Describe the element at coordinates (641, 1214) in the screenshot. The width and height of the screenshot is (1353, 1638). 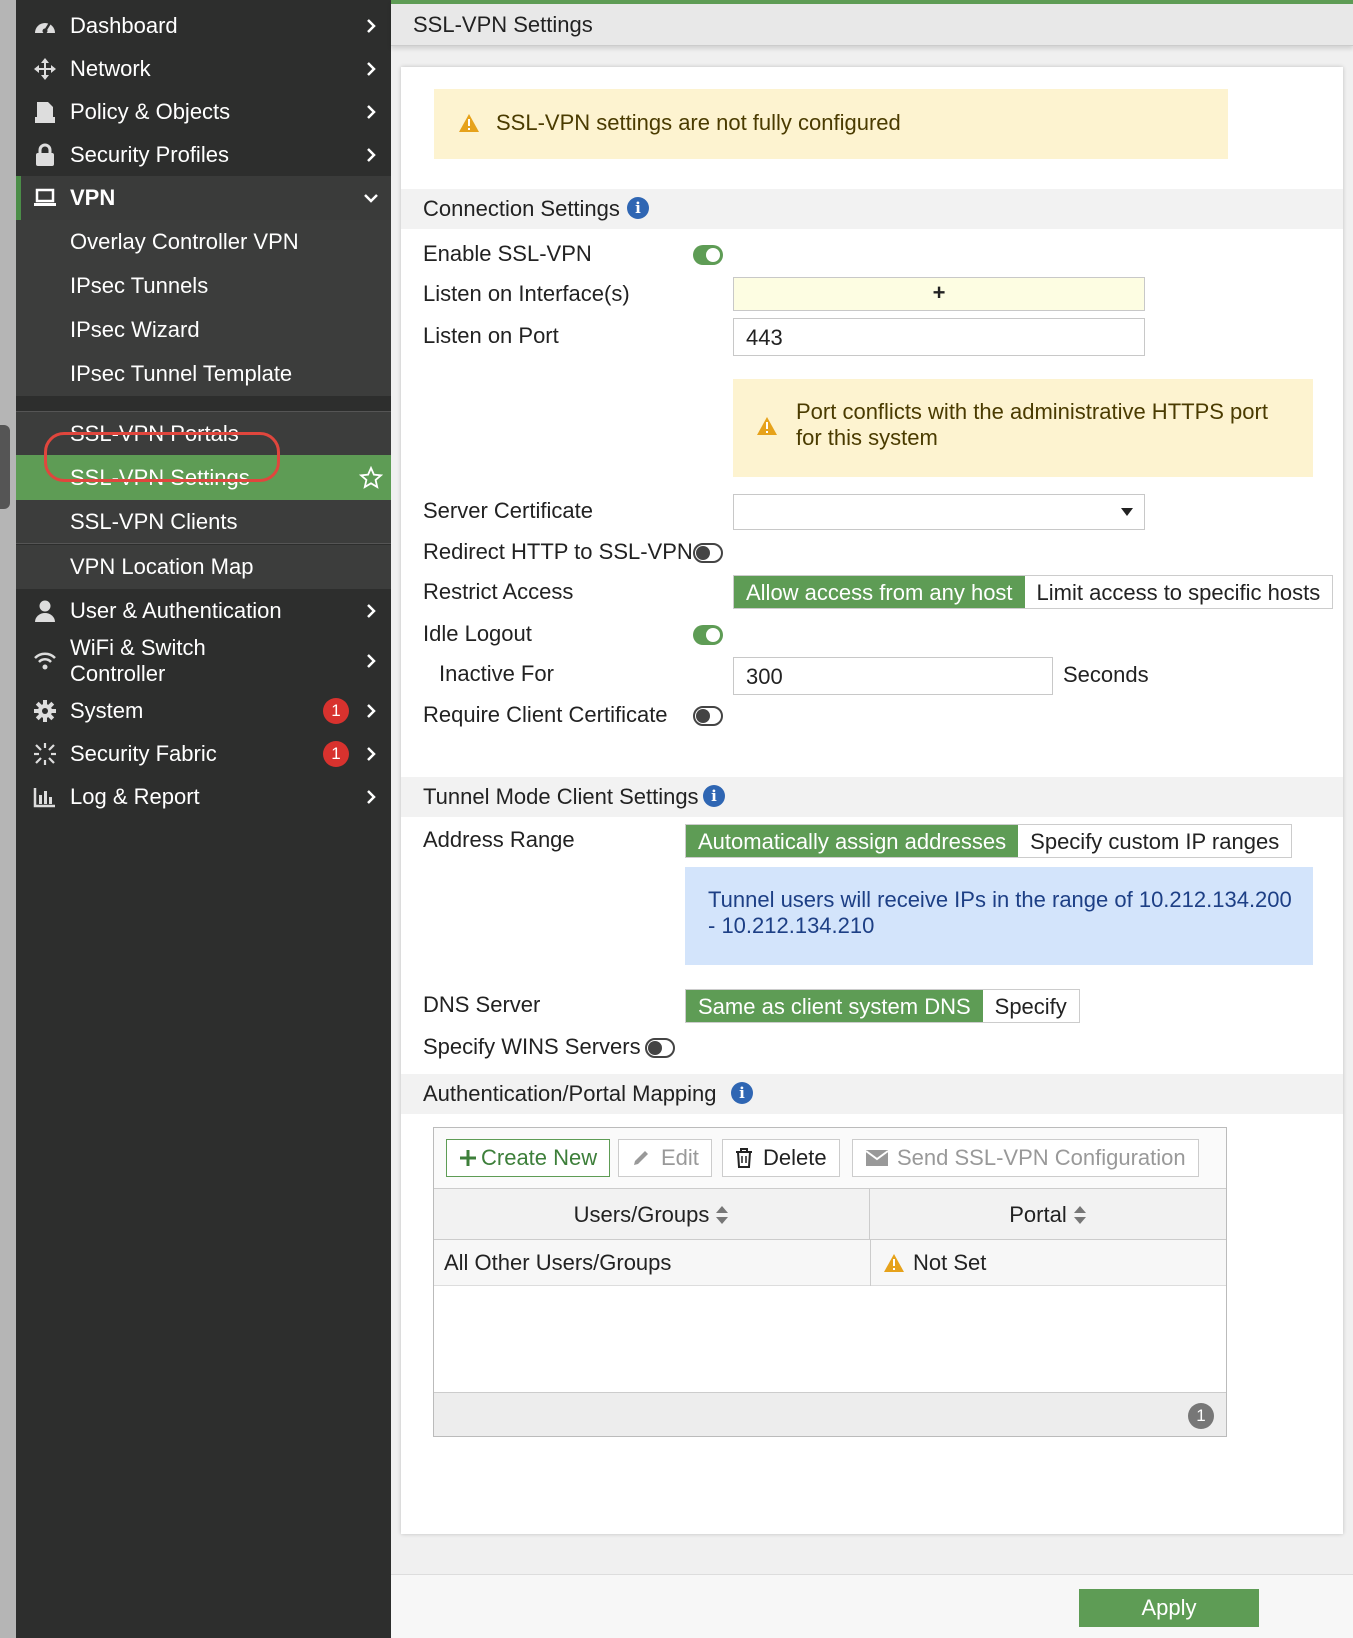
I see `column-label: Users/Groups` at that location.